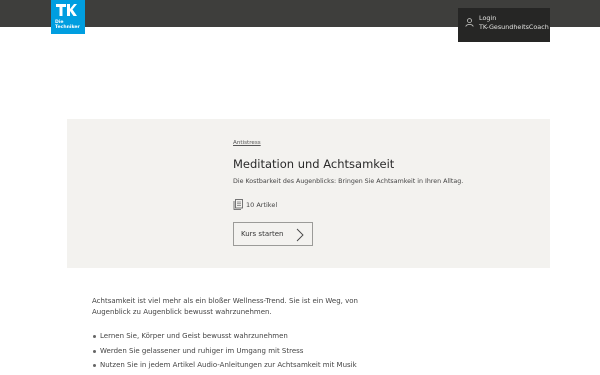 The width and height of the screenshot is (600, 375). I want to click on brand-line-2: Techniker, so click(67, 27).